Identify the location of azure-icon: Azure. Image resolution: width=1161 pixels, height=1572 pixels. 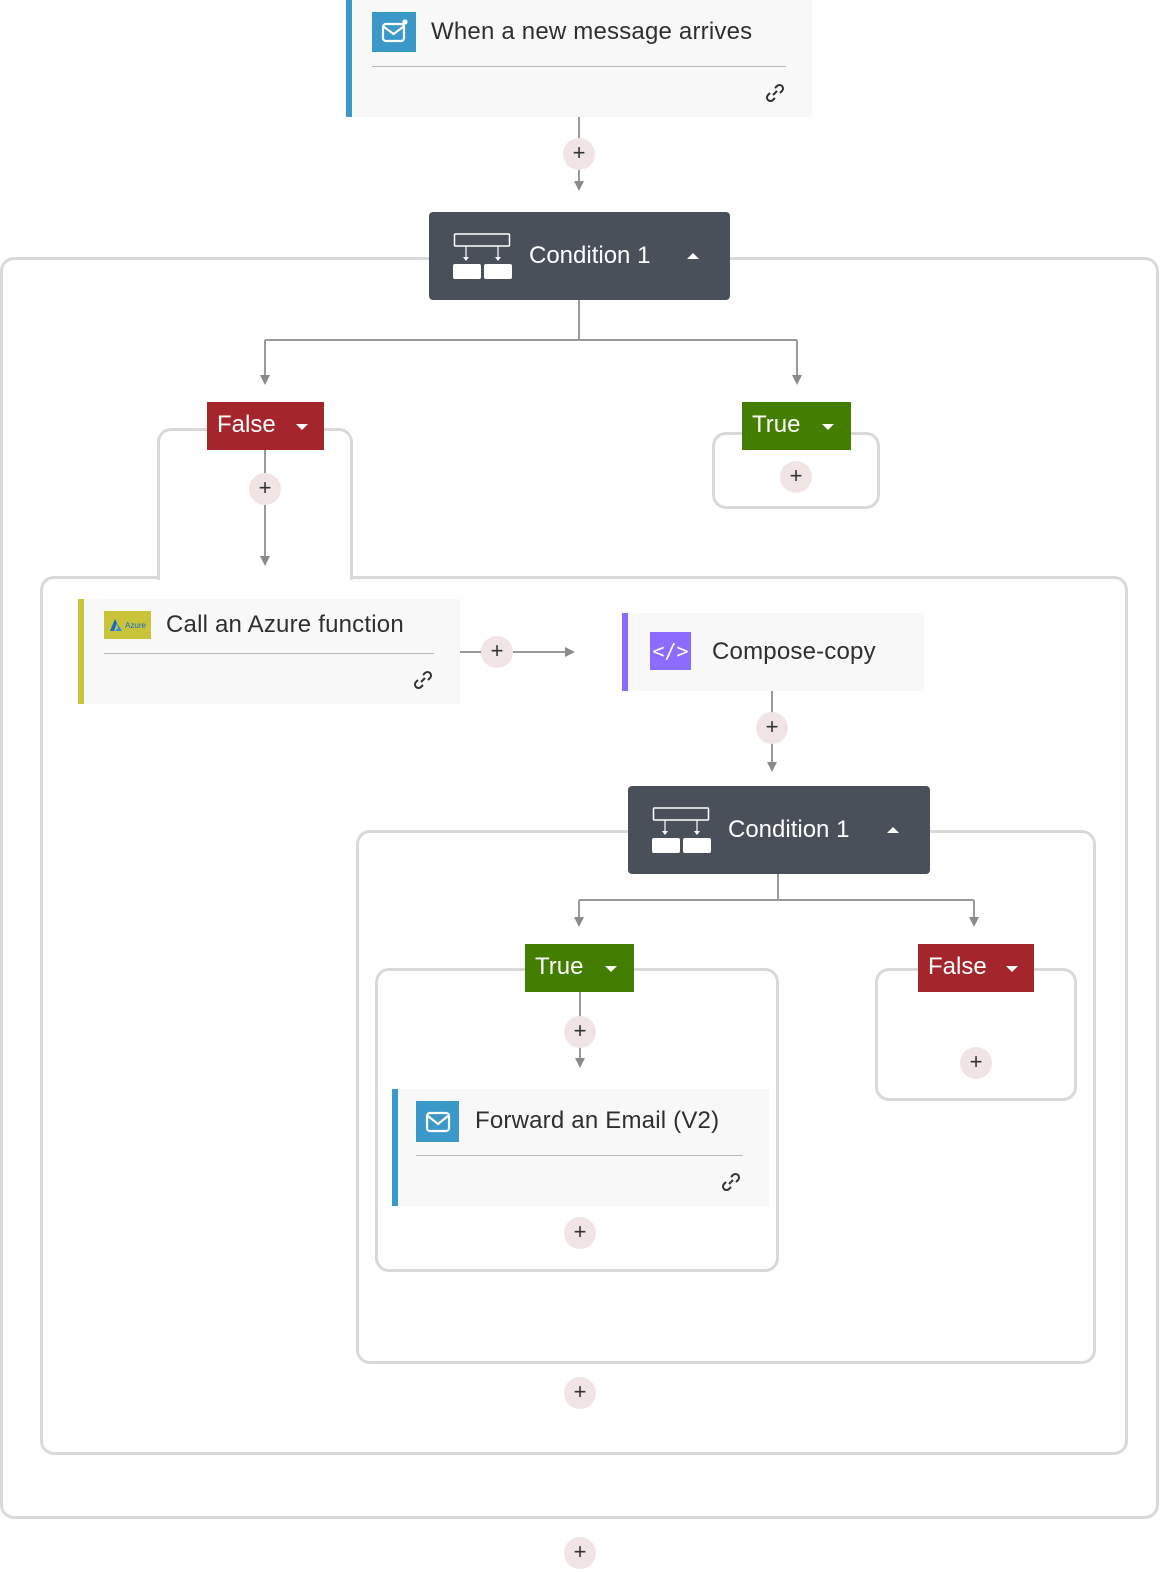
(127, 625).